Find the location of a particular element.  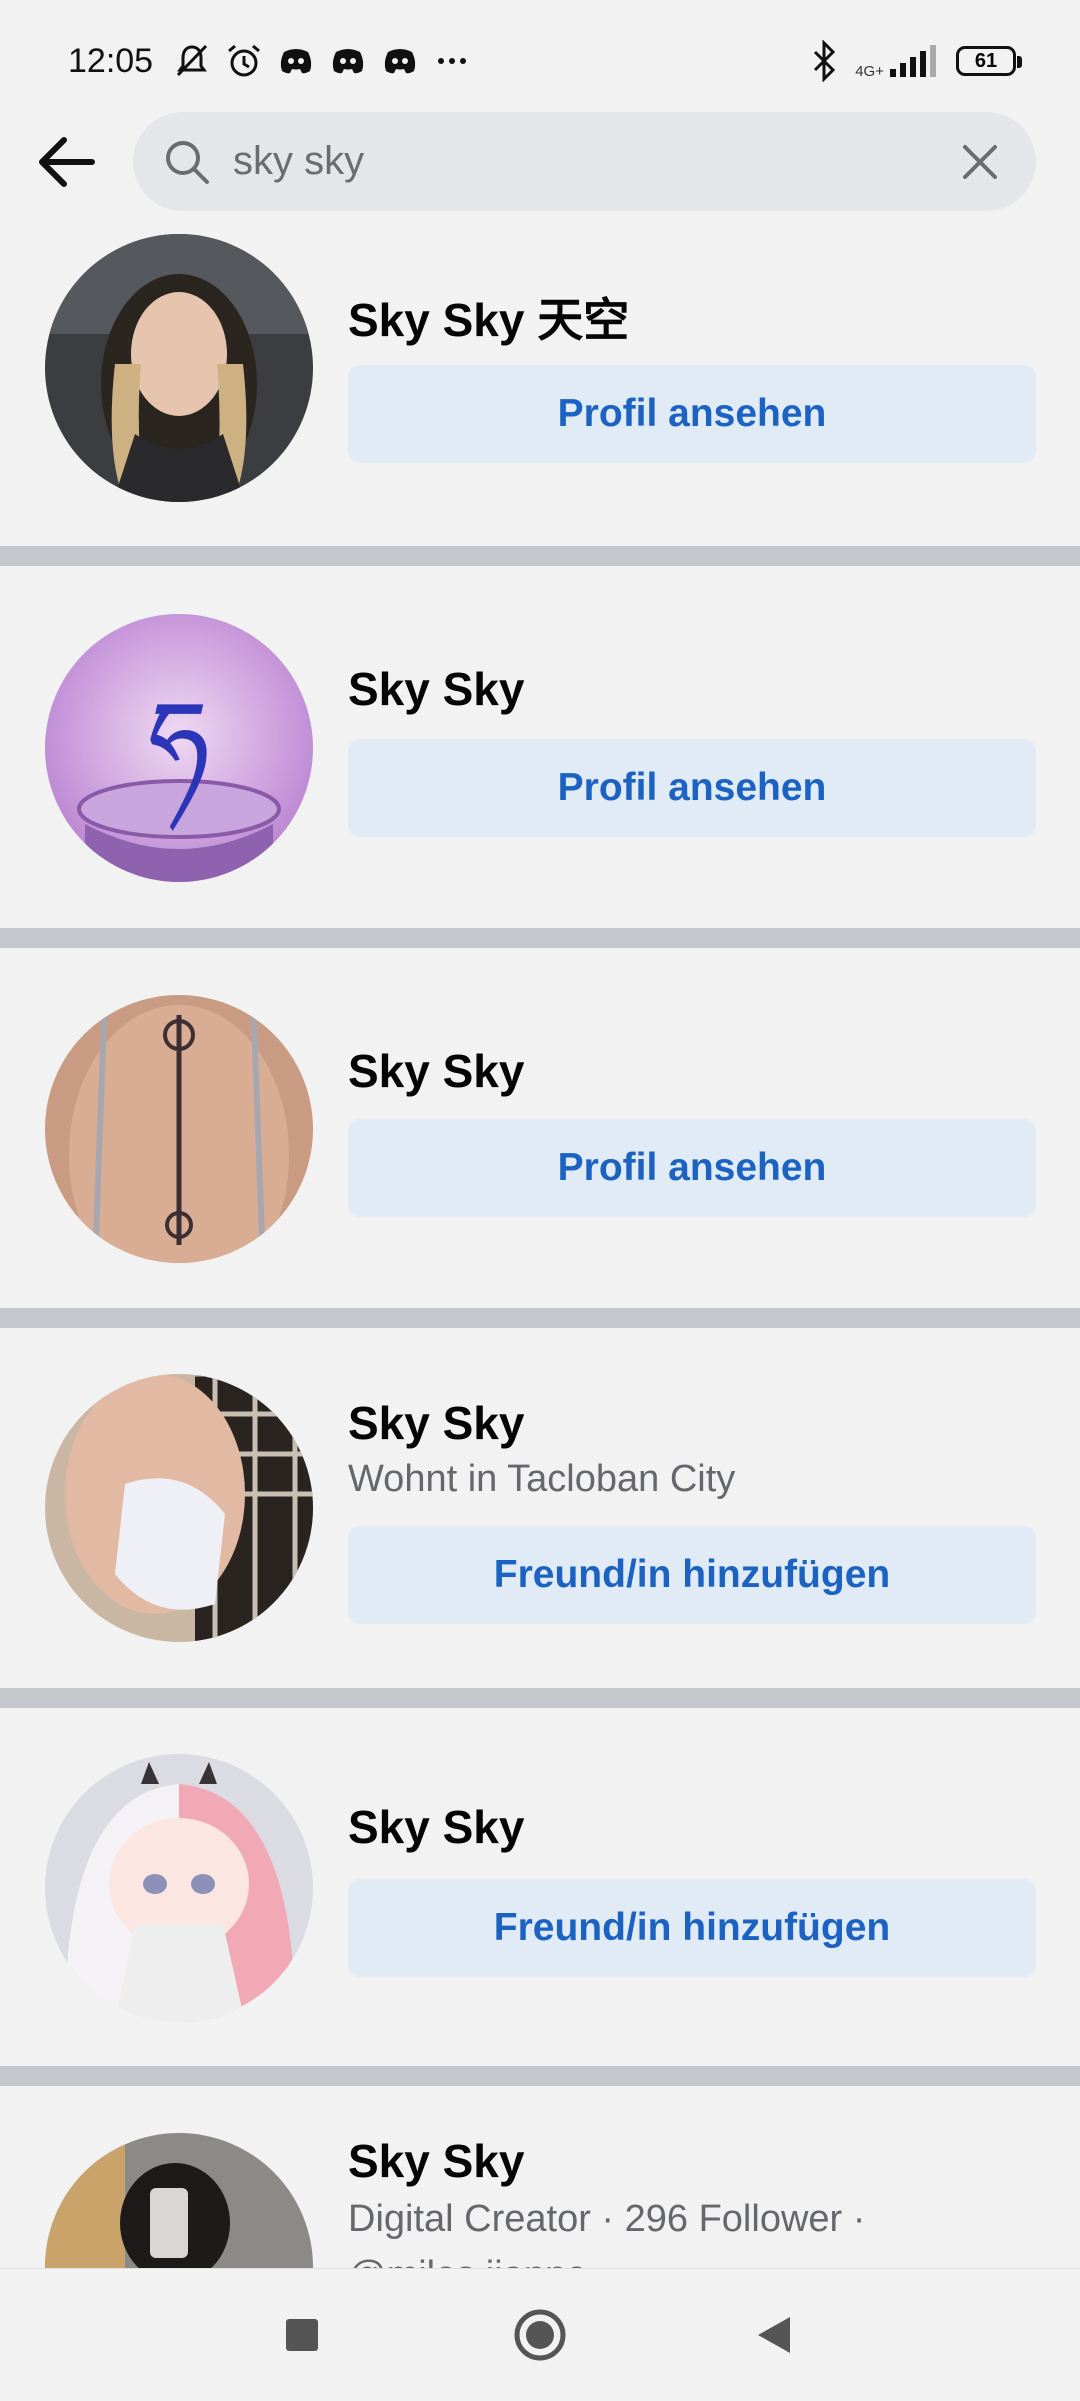

profile-photo: ཧ is located at coordinates (179, 748).